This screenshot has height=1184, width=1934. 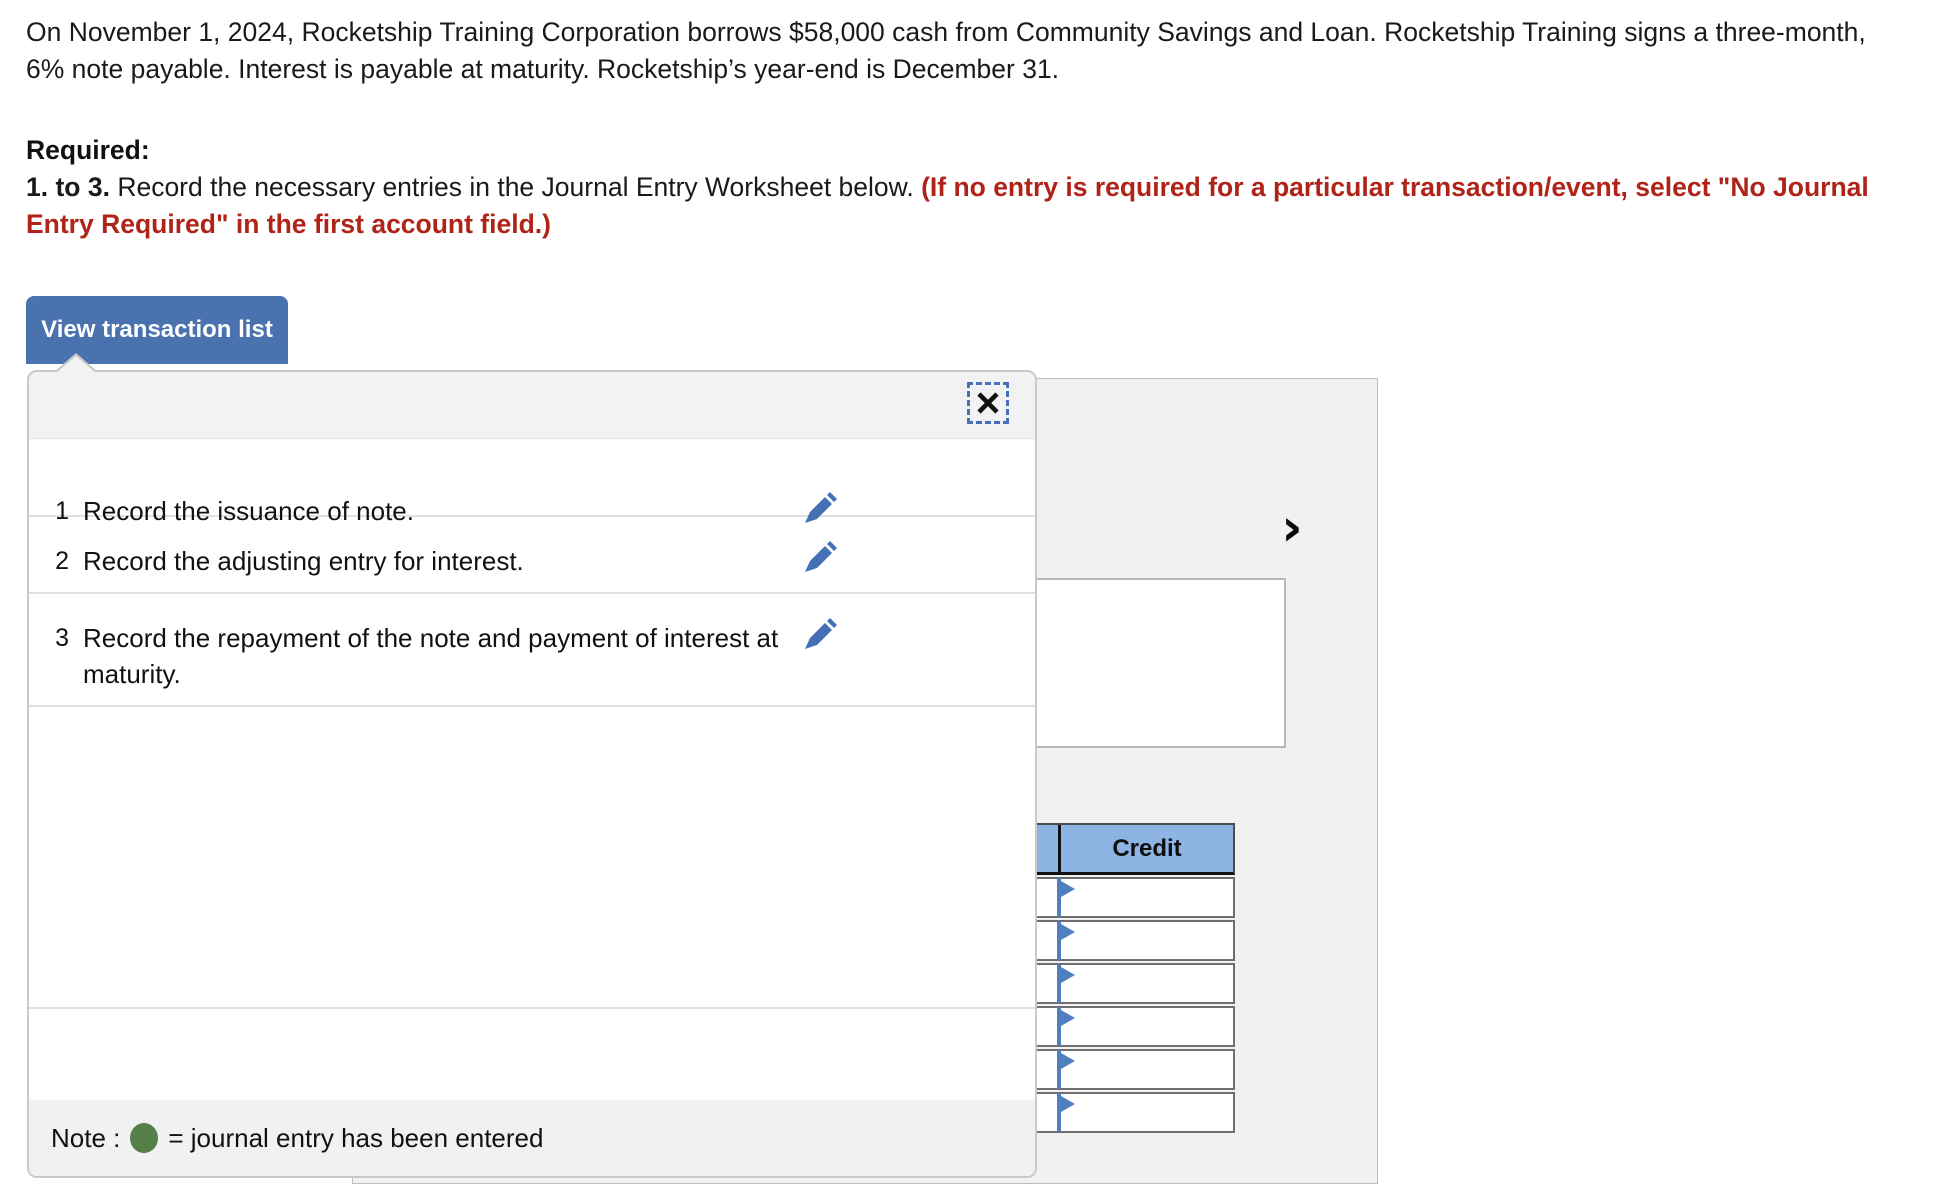 I want to click on list-item-description: Record the adjusting entry for interest., so click(x=303, y=561).